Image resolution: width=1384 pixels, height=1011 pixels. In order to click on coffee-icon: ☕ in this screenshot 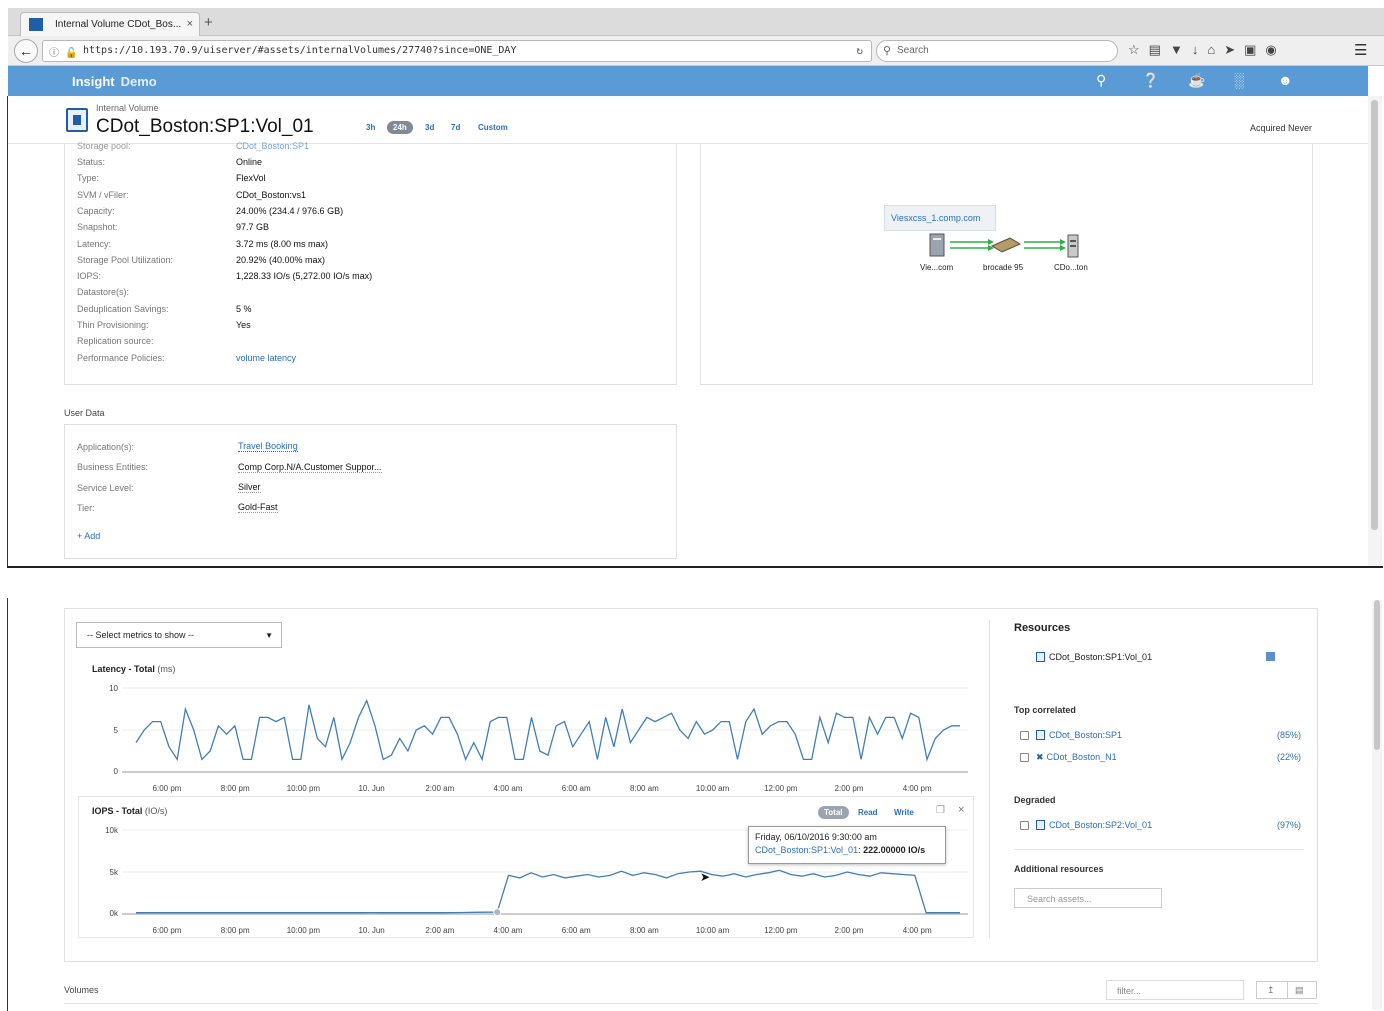, I will do `click(1196, 80)`.